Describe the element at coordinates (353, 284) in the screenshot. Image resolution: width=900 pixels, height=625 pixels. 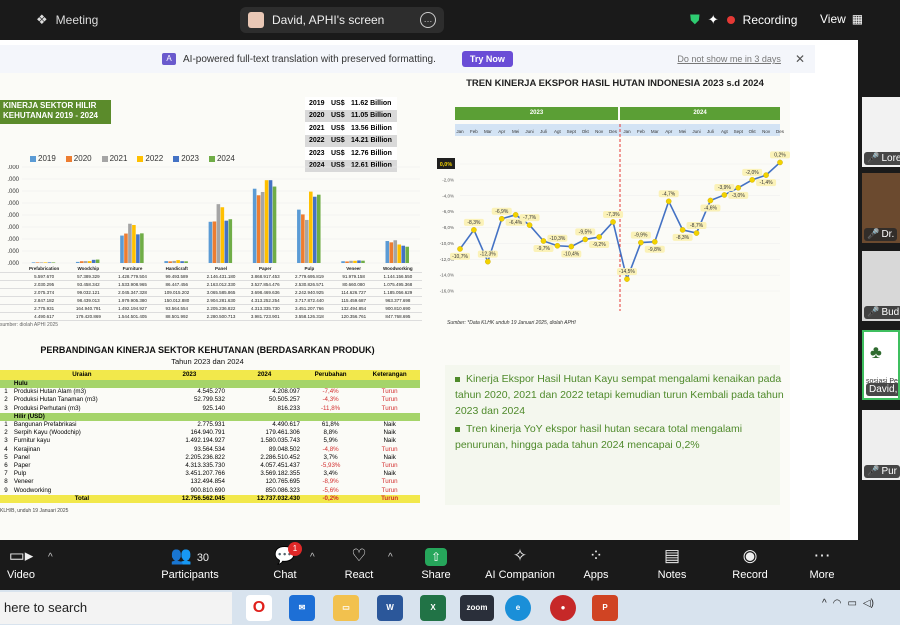
I see `table-cell: 80.660.080` at that location.